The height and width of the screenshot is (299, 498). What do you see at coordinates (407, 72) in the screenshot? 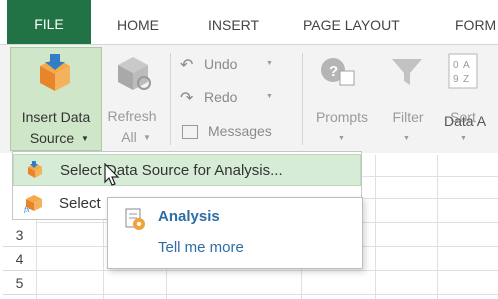
I see `filter-icon` at bounding box center [407, 72].